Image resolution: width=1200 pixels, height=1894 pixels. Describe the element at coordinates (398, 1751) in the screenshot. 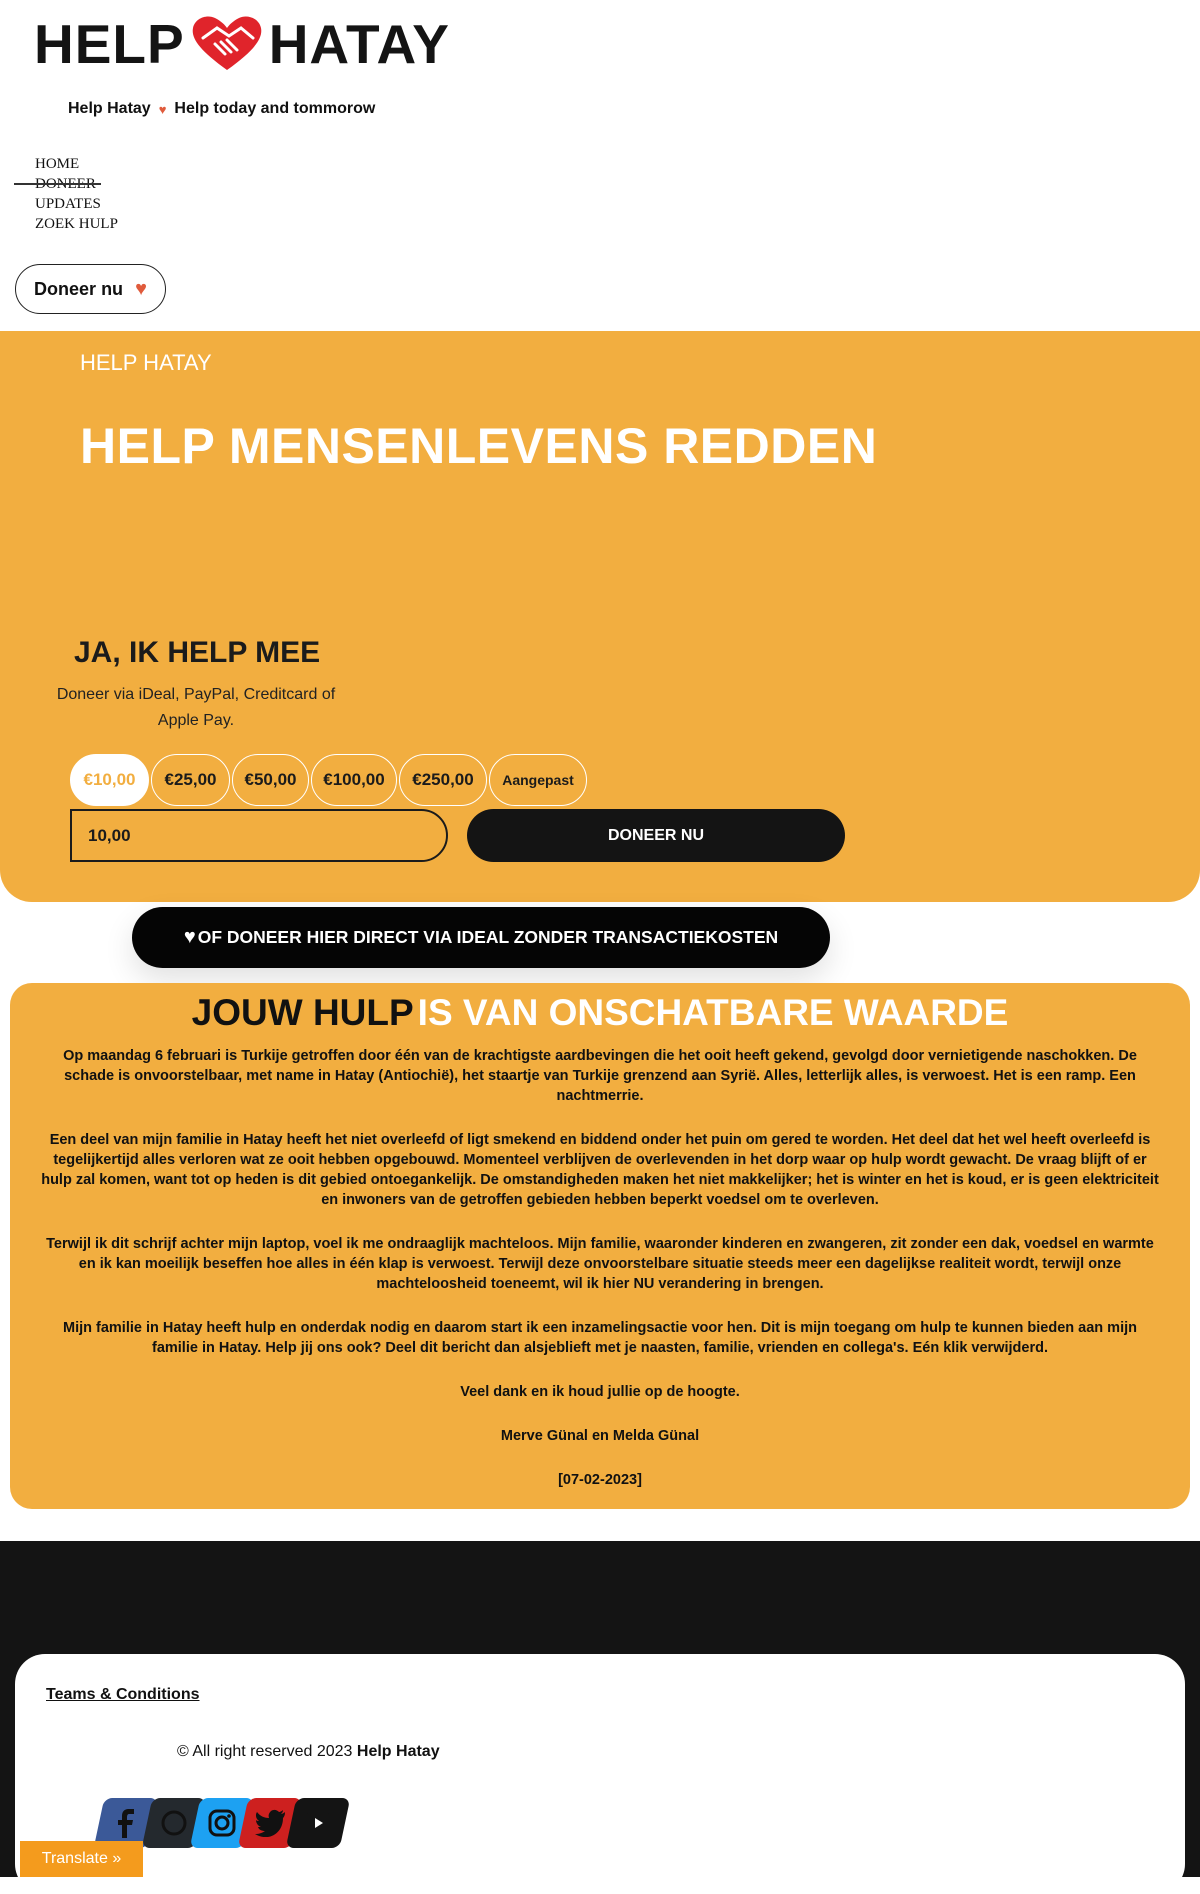

I see `copyright-brand: Help Hatay` at that location.